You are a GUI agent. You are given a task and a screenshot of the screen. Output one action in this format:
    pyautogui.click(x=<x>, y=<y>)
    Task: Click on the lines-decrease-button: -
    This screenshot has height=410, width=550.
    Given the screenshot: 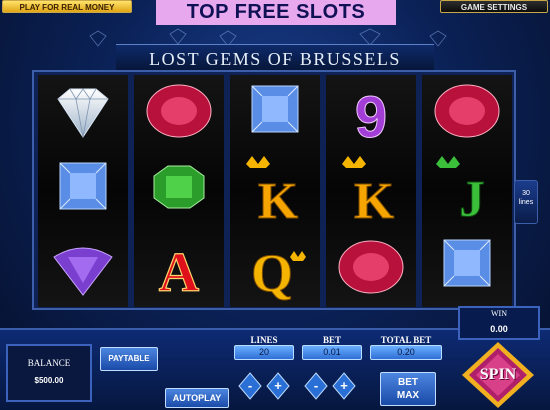 What is the action you would take?
    pyautogui.click(x=250, y=386)
    